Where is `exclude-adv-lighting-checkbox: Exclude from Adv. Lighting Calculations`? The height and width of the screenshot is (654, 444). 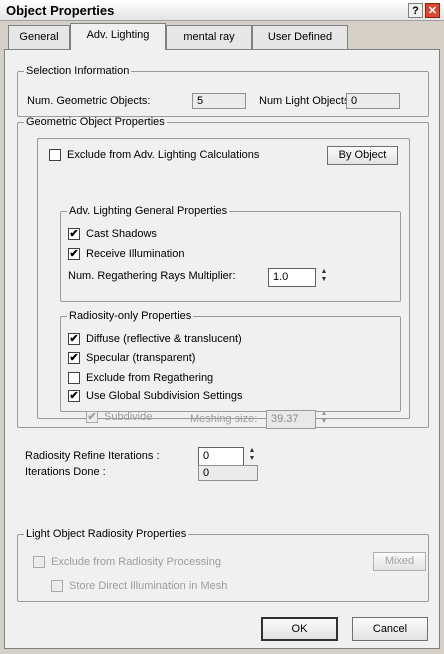
exclude-adv-lighting-checkbox: Exclude from Adv. Lighting Calculations is located at coordinates (154, 155).